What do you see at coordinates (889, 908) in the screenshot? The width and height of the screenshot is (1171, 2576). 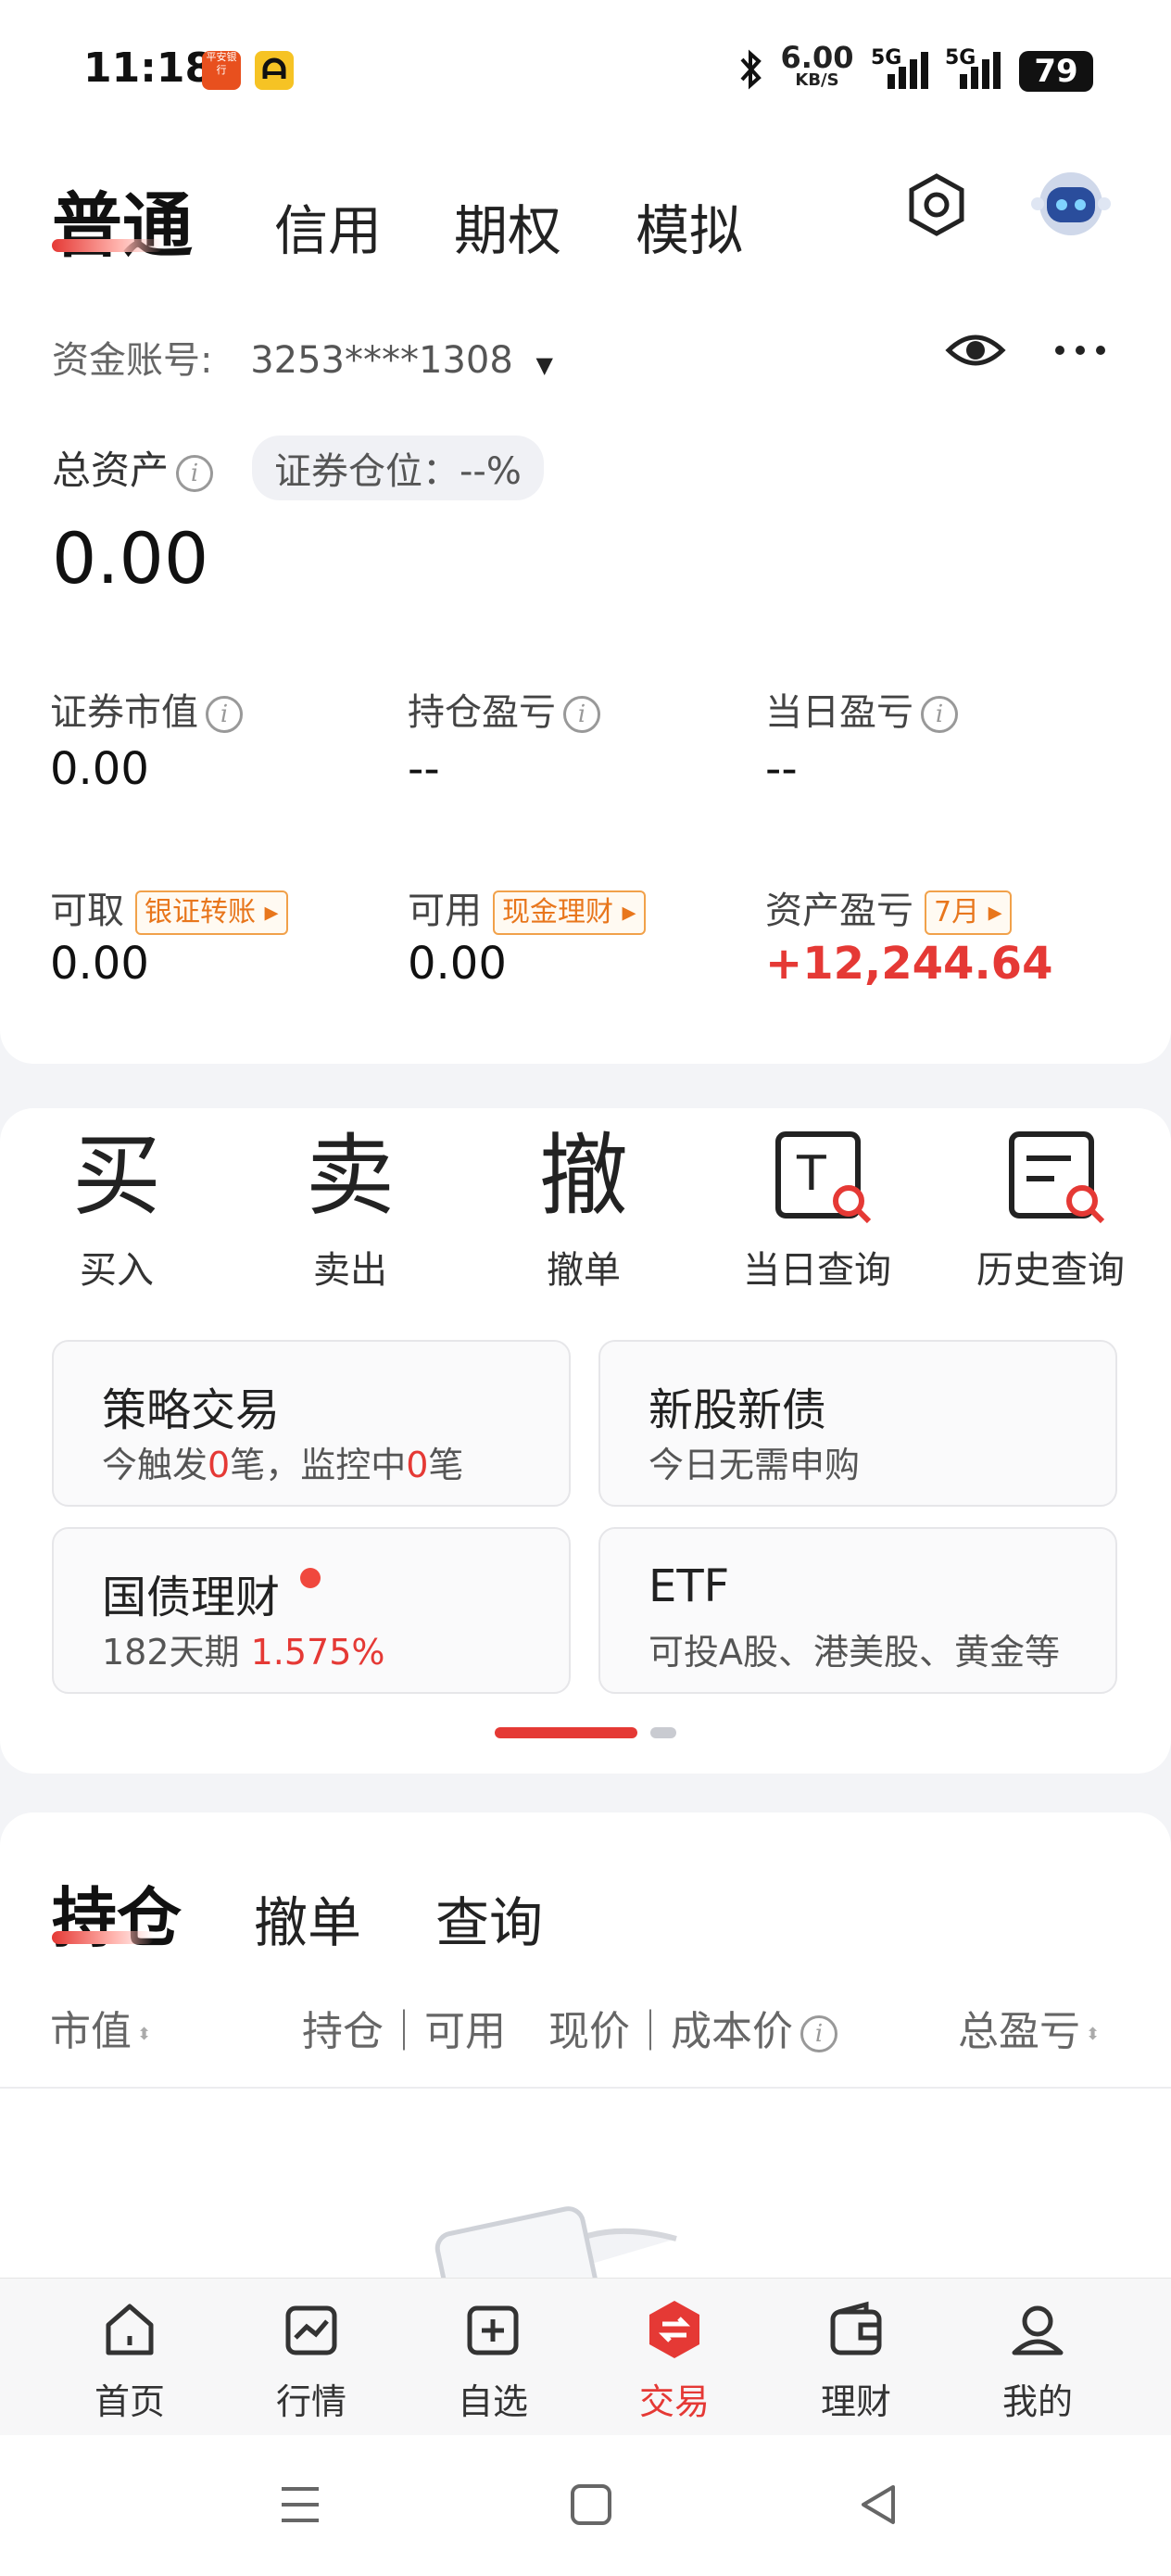 I see `metric-asset-pl-label: 资产盈亏 7月 ▸` at bounding box center [889, 908].